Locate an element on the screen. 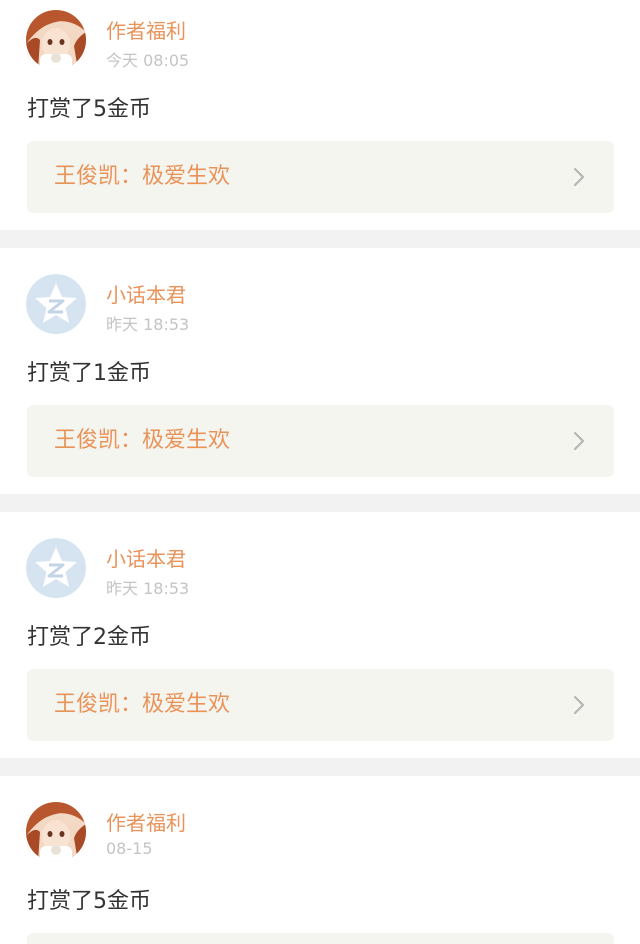 The width and height of the screenshot is (640, 944). work-link is located at coordinates (320, 938).